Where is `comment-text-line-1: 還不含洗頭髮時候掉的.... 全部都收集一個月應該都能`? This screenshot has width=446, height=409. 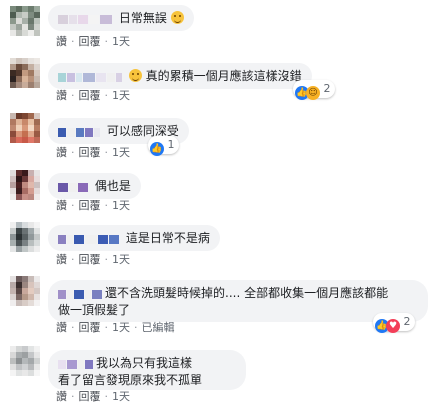 comment-text-line-1: 還不含洗頭髮時候掉的.... 全部都收集一個月應該都能 is located at coordinates (247, 293).